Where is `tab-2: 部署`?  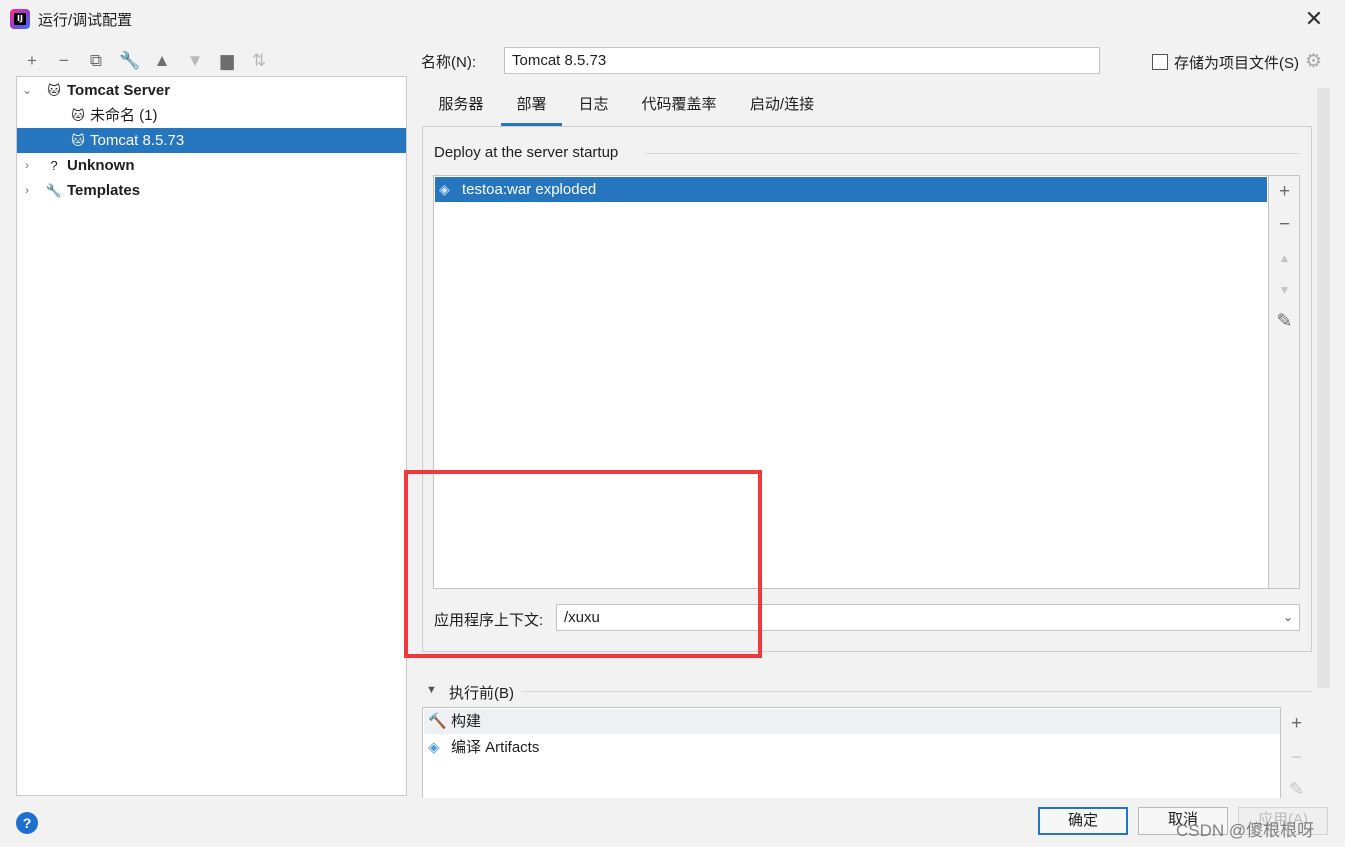
tab-2: 部署 is located at coordinates (531, 111).